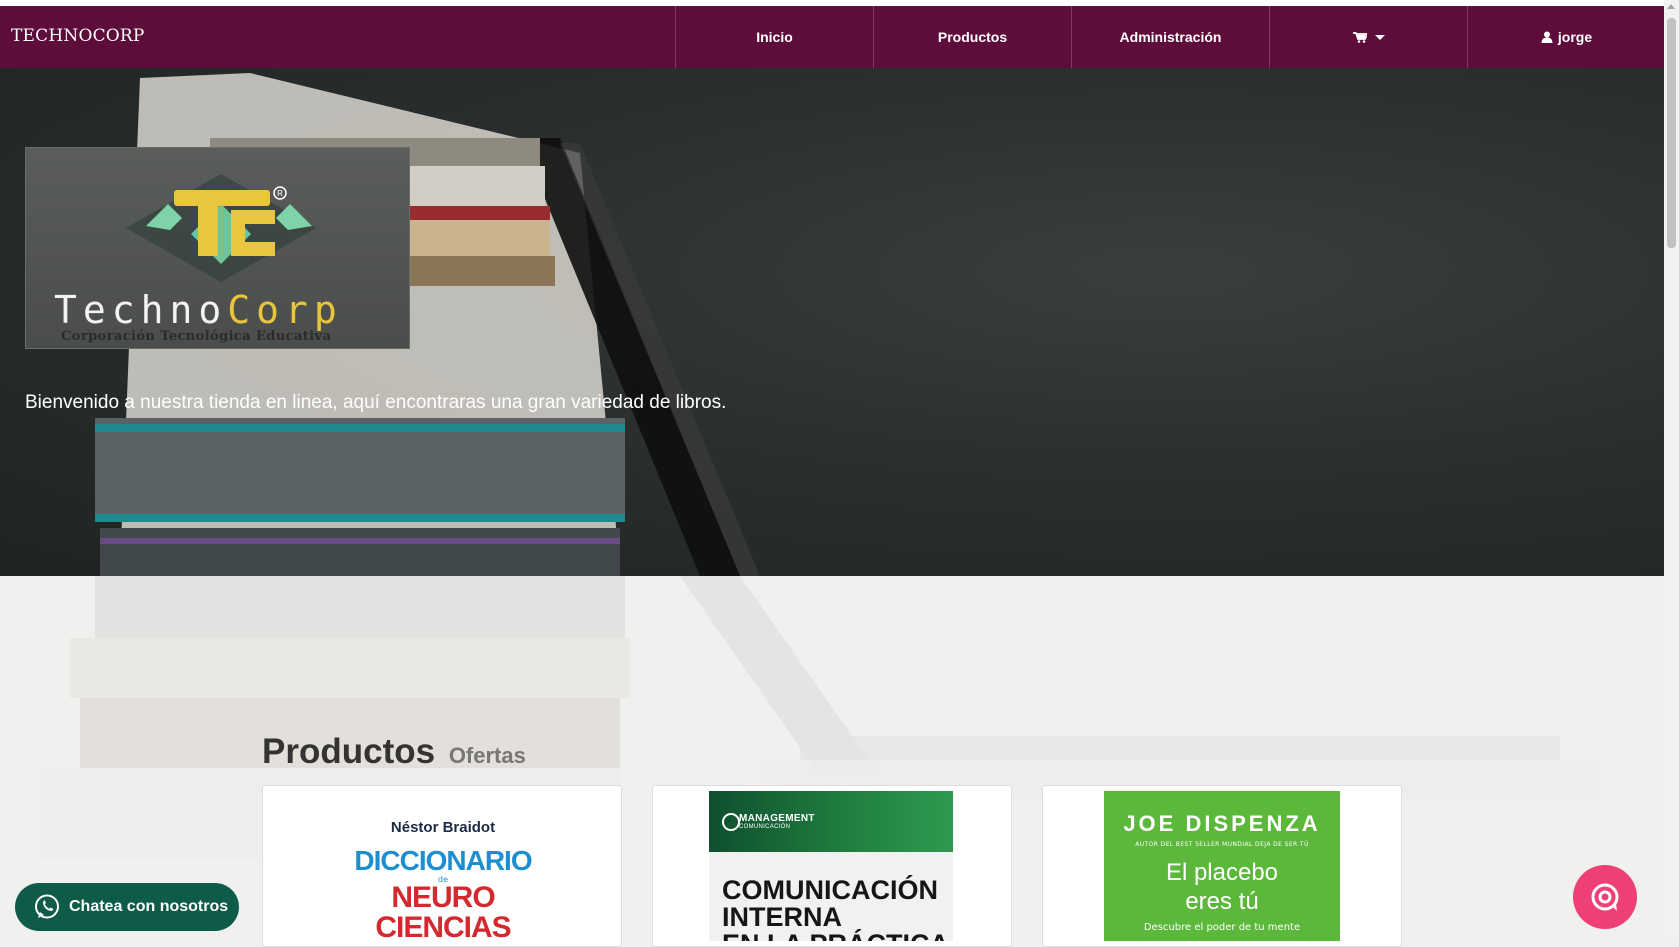 Image resolution: width=1679 pixels, height=947 pixels. What do you see at coordinates (831, 821) in the screenshot?
I see `cover-header: MANAGEMENT COMUNICACIÓN` at bounding box center [831, 821].